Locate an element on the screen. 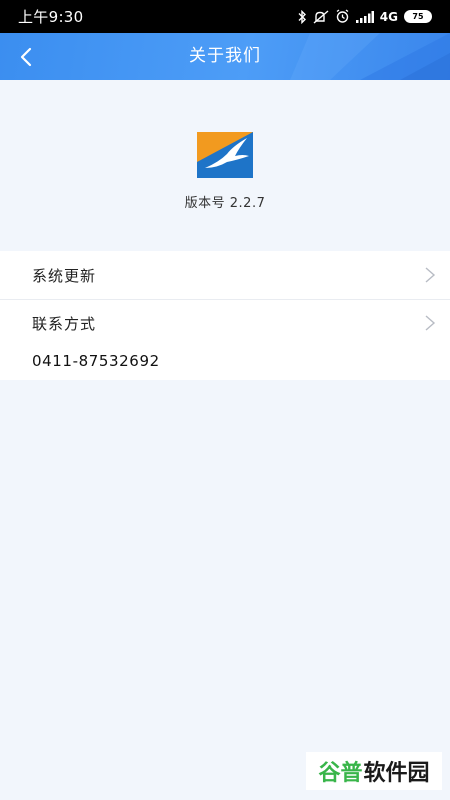  app-logo-icon is located at coordinates (225, 155).